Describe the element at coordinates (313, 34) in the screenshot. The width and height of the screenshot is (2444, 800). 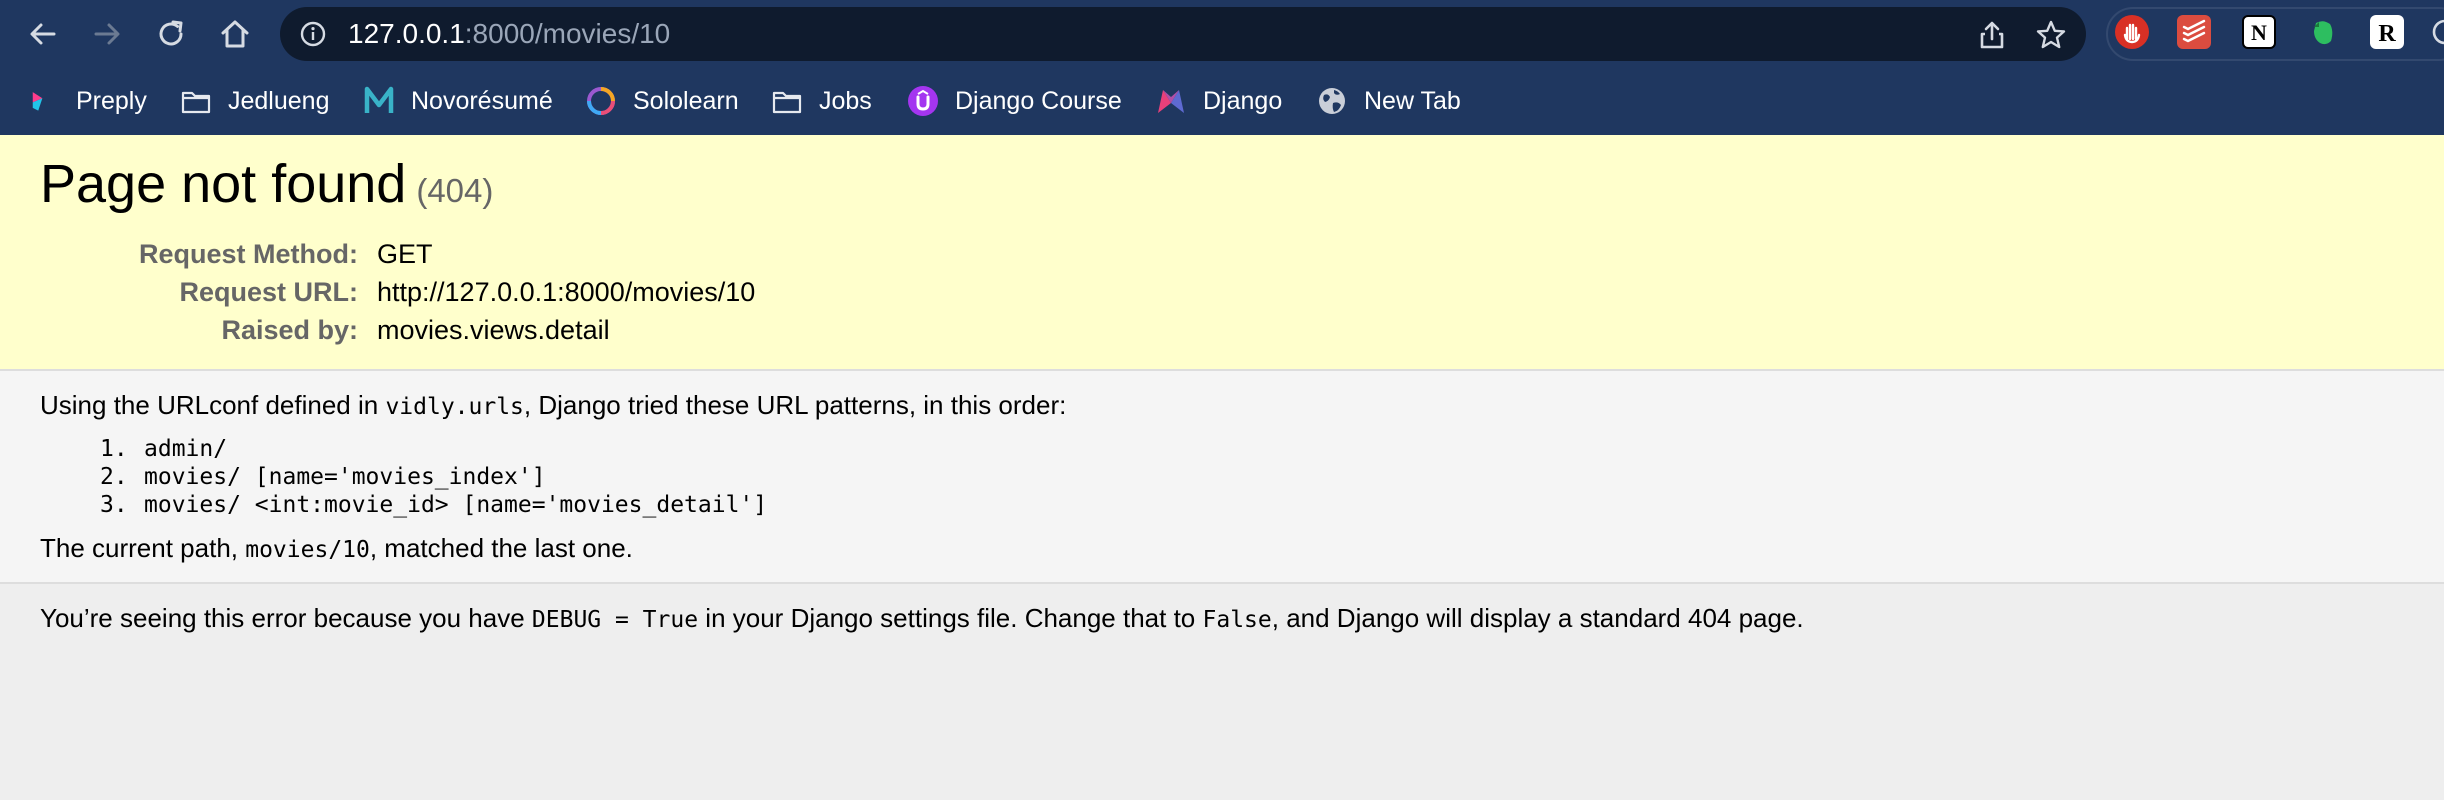
I see `site-info-icon` at that location.